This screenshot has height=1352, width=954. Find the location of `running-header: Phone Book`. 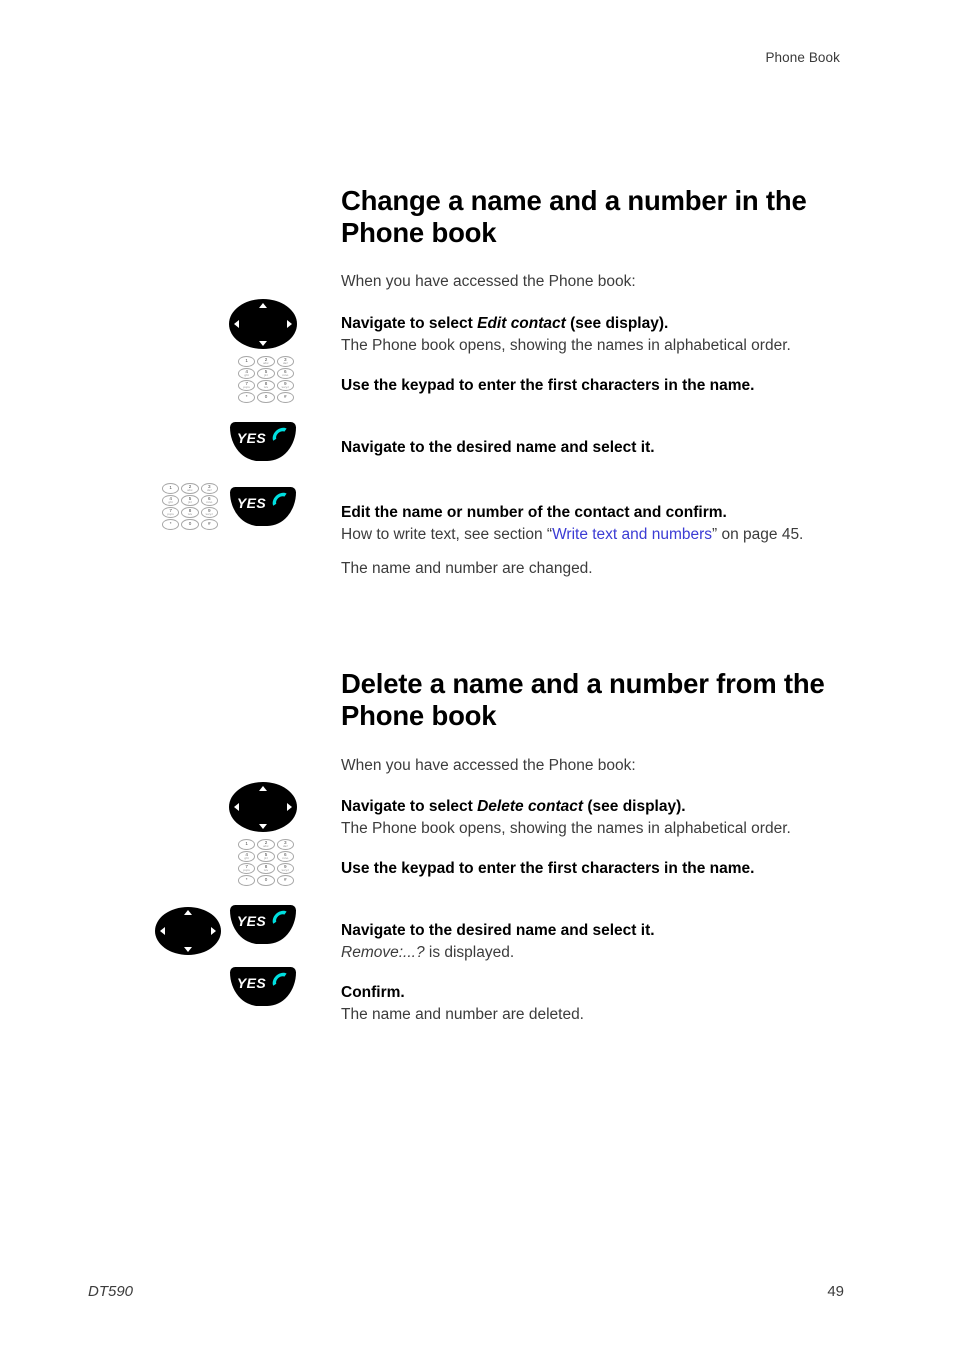

running-header: Phone Book is located at coordinates (802, 57).